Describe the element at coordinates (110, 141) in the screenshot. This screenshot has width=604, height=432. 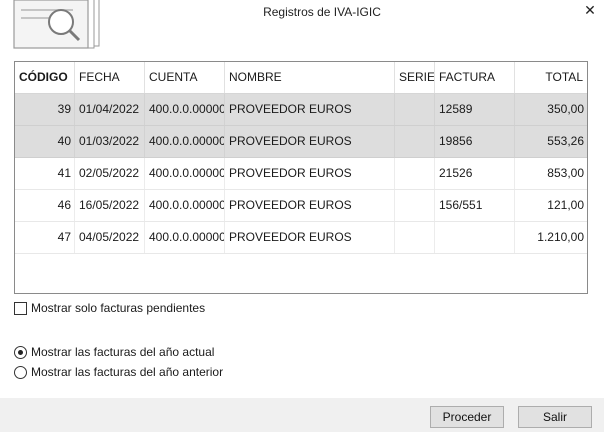
I see `cell-fecha: 01/03/2022` at that location.